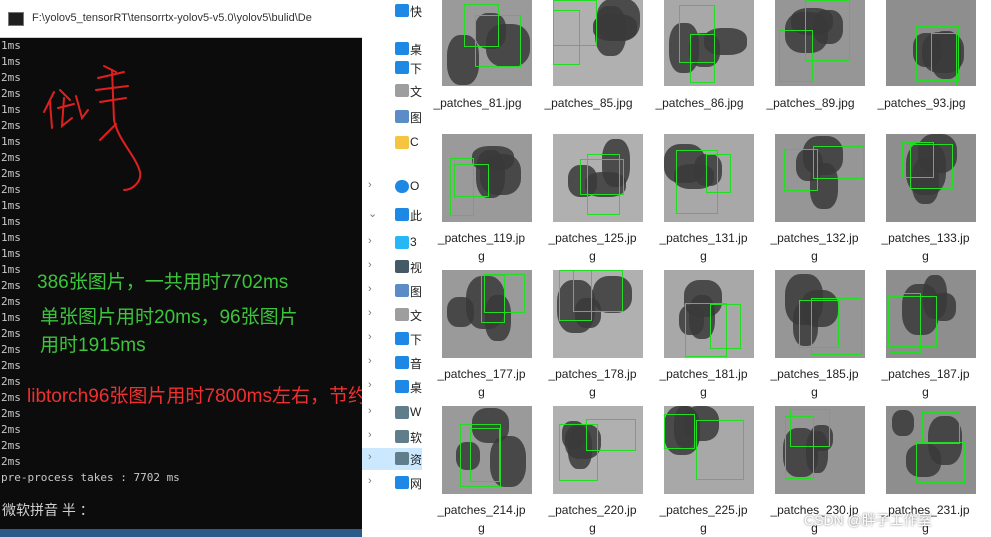  Describe the element at coordinates (392, 387) in the screenshot. I see `nav-item: › 桌` at that location.